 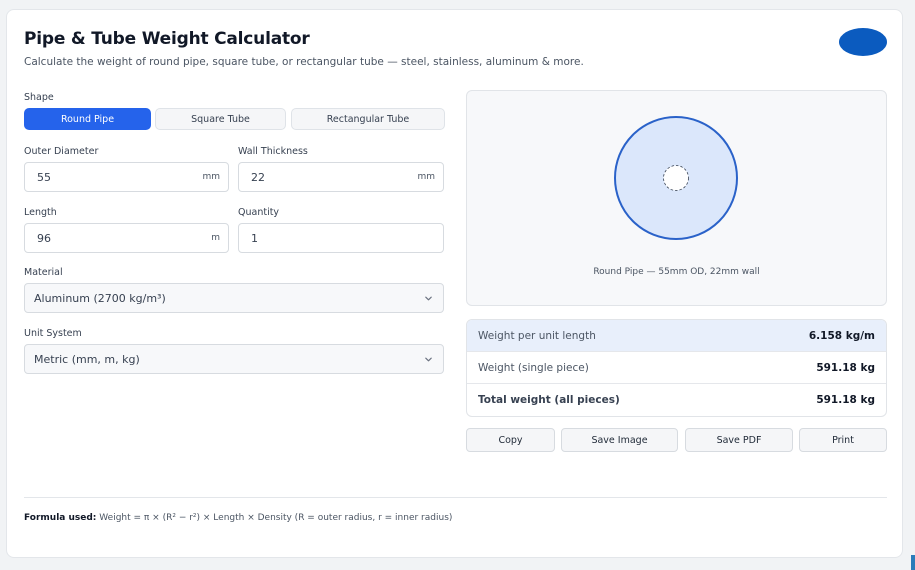 I want to click on material-select: Aluminum (2700 kg/m³), so click(x=234, y=298).